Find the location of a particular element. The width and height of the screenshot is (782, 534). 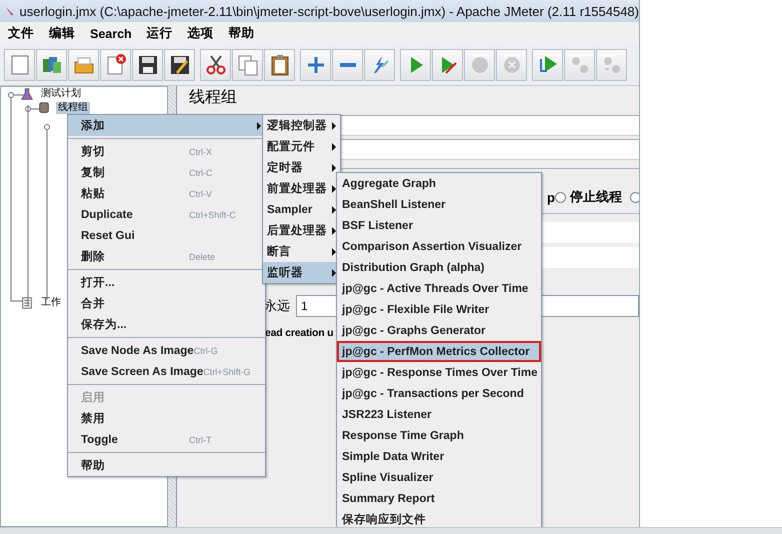

close-button is located at coordinates (115, 65).